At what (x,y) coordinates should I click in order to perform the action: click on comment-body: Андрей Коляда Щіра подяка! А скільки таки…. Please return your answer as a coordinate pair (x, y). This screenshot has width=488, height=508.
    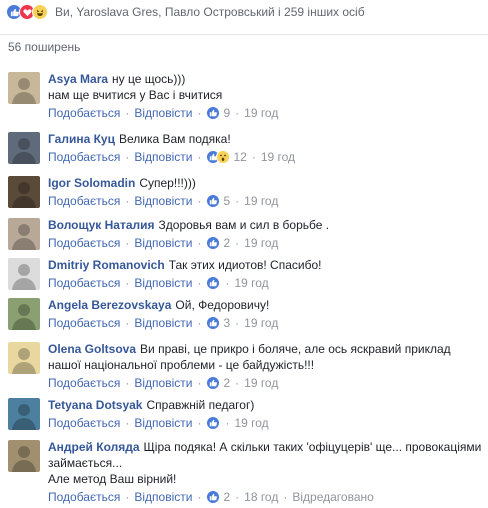
    Looking at the image, I should click on (266, 472).